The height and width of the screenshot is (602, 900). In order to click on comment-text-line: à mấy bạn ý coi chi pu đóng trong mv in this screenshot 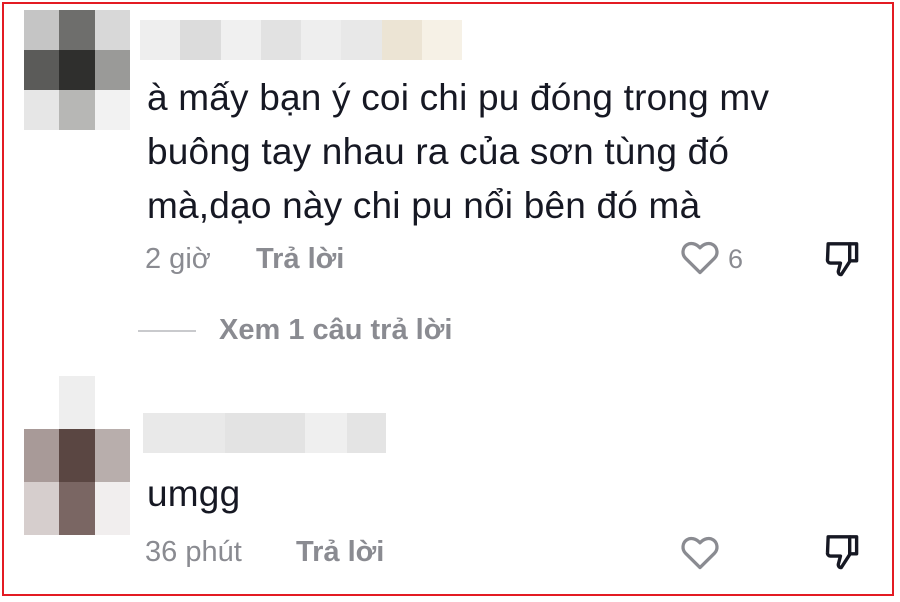, I will do `click(458, 97)`.